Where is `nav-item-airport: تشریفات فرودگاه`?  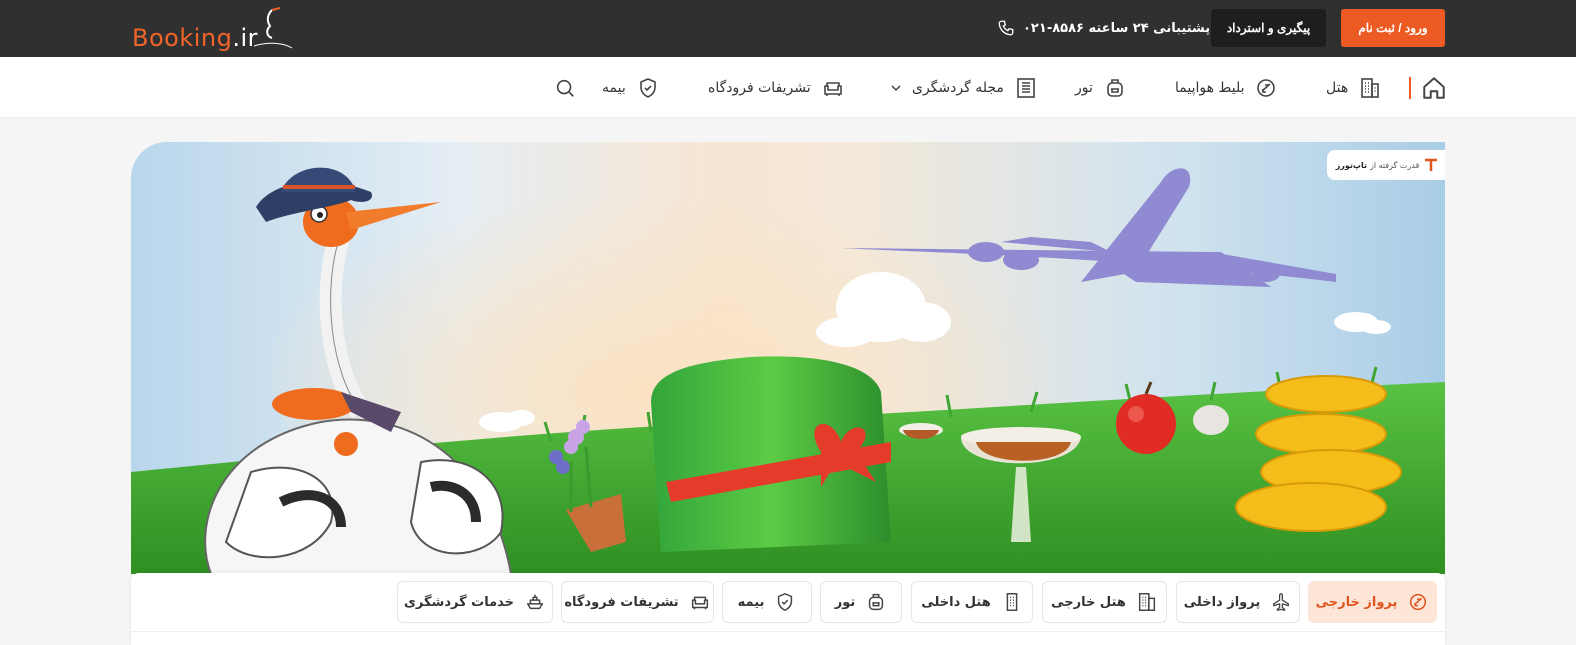 nav-item-airport: تشریفات فرودگاه is located at coordinates (776, 88).